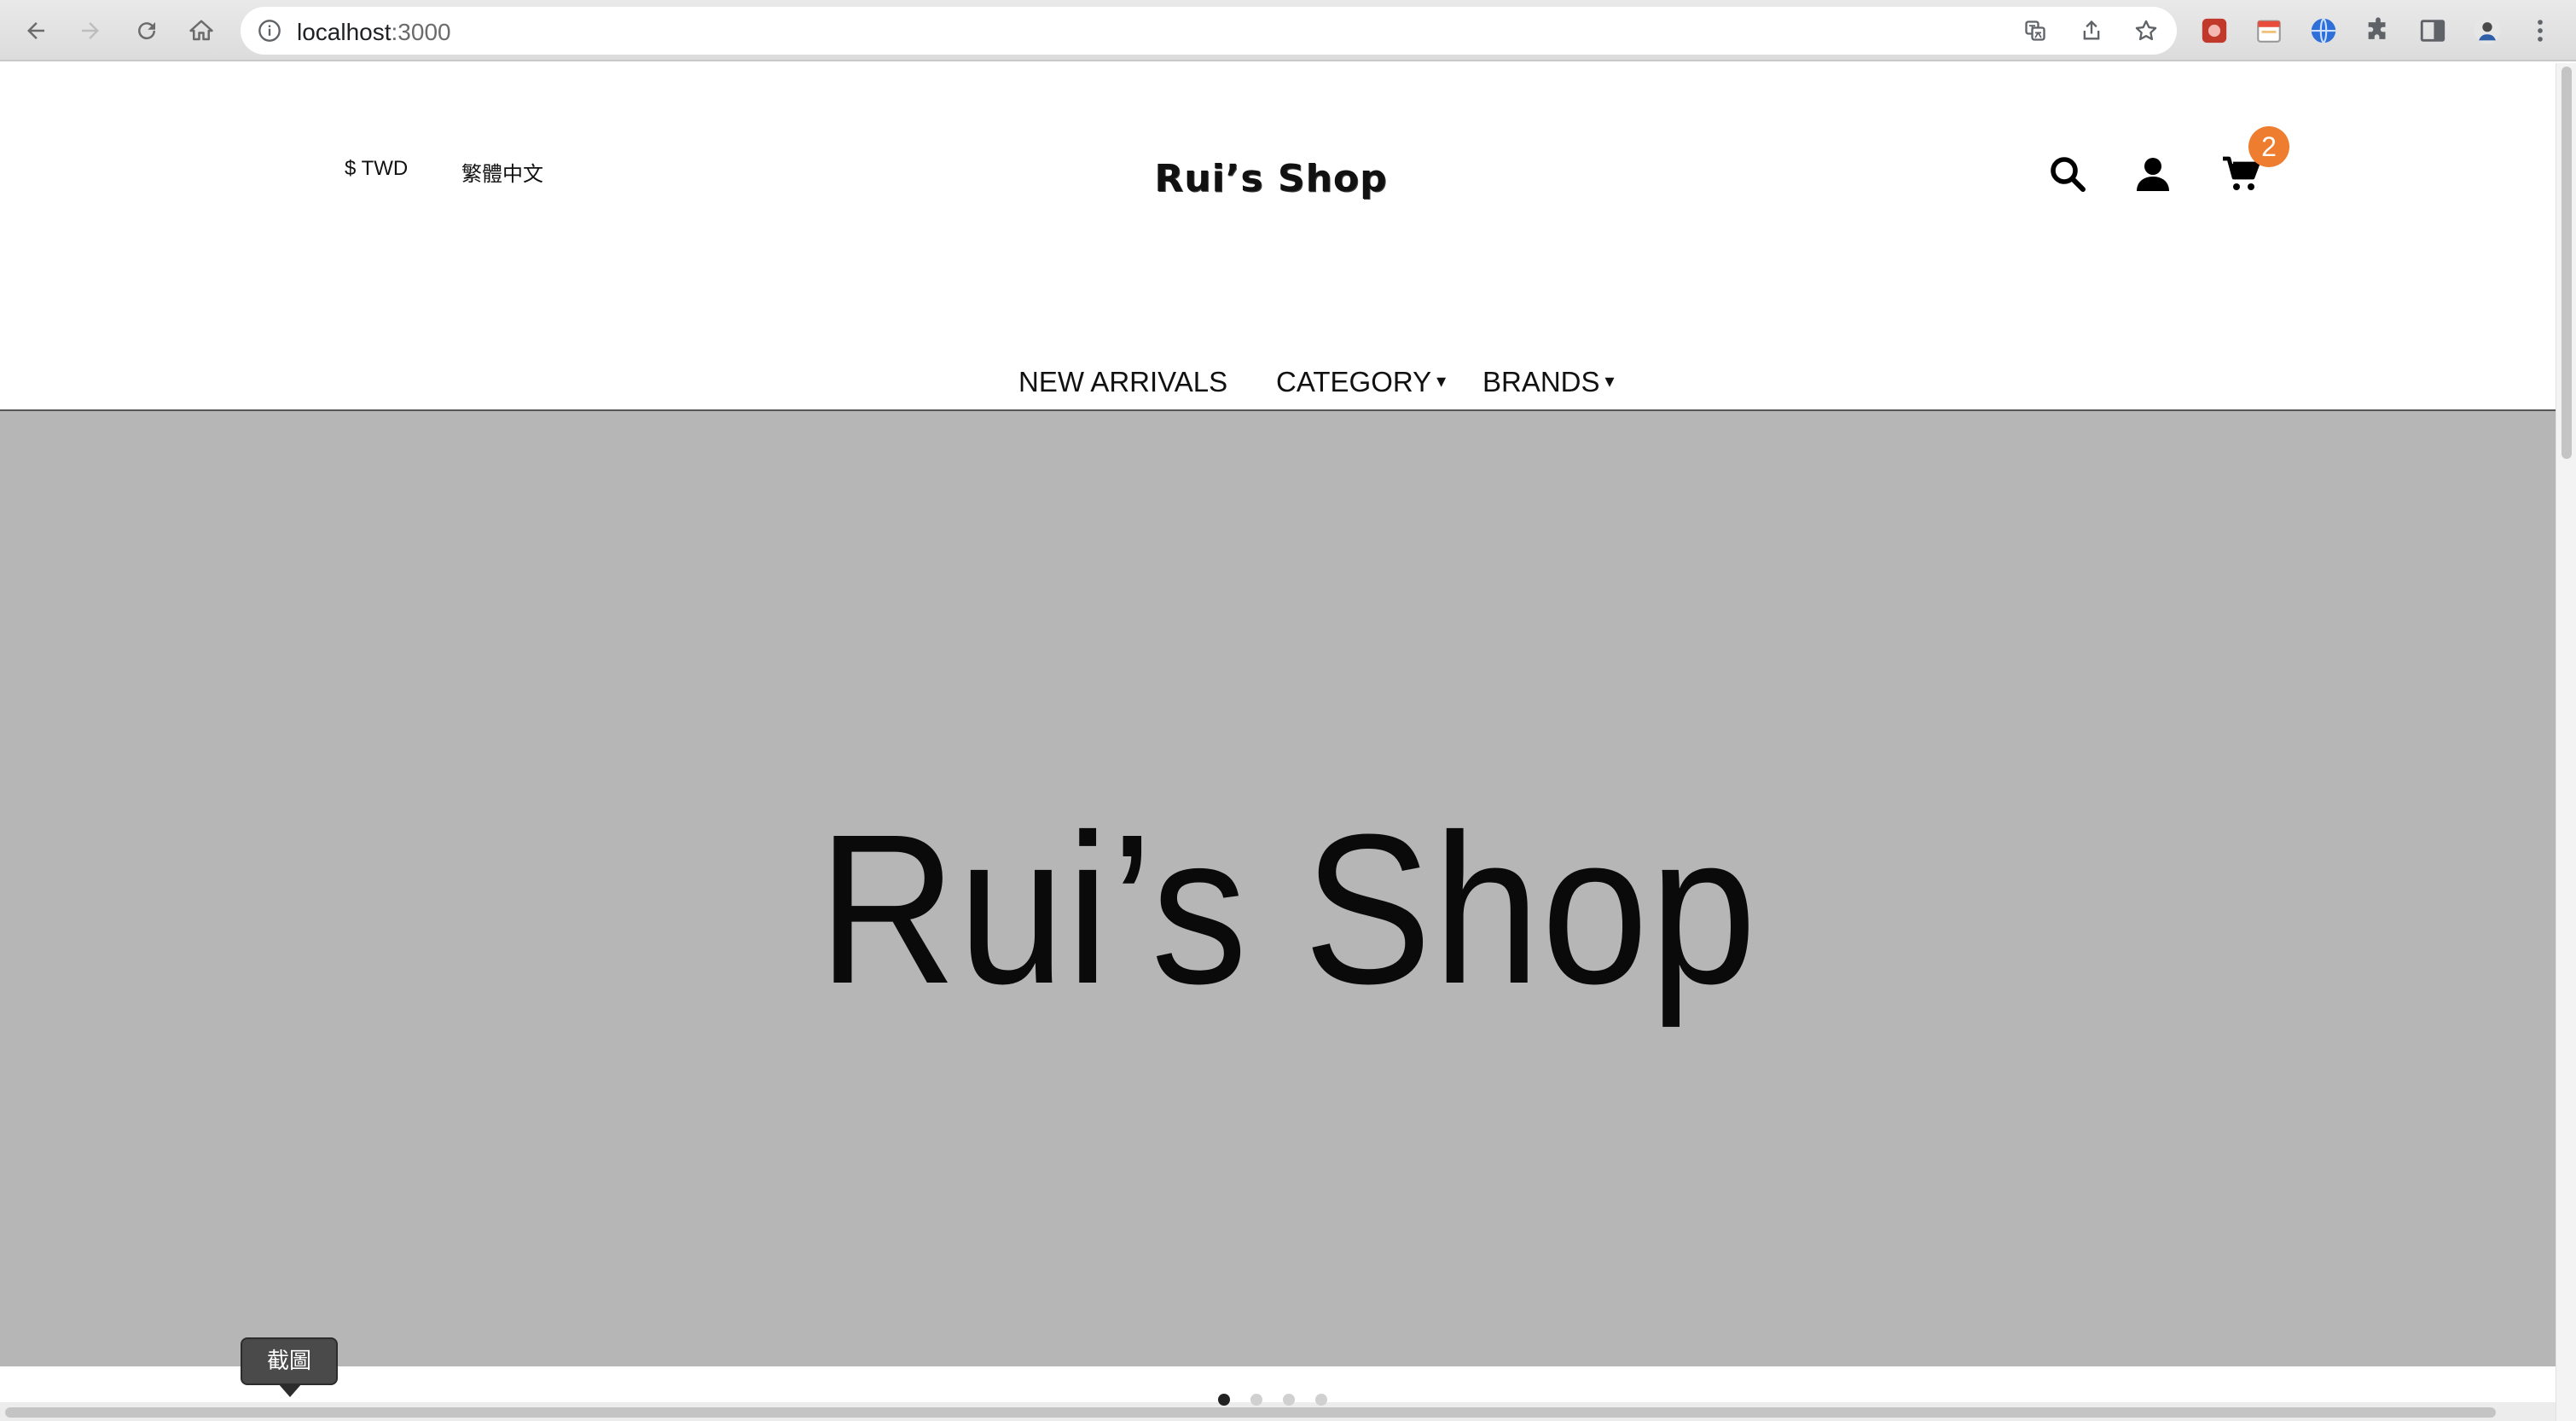 The width and height of the screenshot is (2576, 1421). I want to click on currency-selector: $ TWD, so click(376, 169).